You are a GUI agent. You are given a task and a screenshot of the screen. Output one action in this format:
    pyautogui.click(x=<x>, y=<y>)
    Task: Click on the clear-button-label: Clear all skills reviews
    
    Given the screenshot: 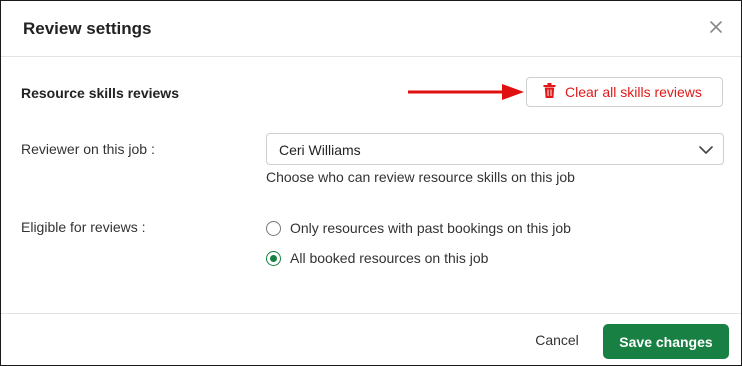 What is the action you would take?
    pyautogui.click(x=633, y=92)
    